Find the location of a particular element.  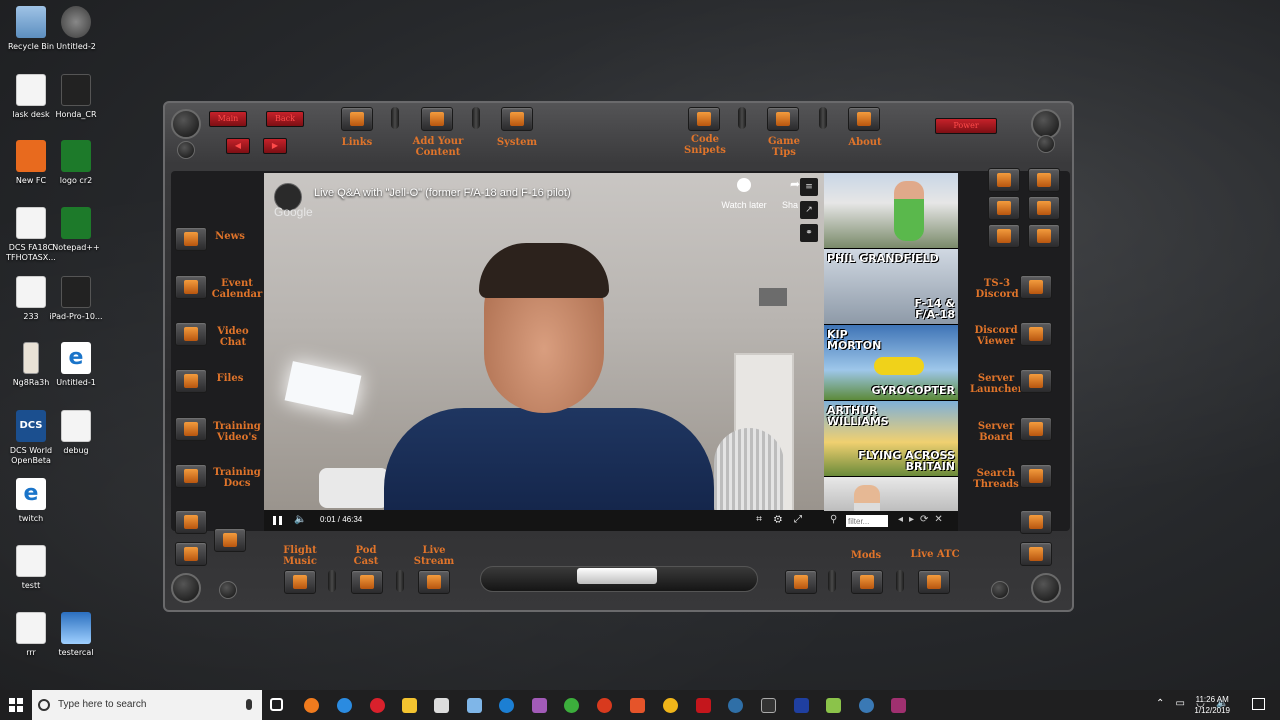

chevron-down-button is located at coordinates (230, 540).